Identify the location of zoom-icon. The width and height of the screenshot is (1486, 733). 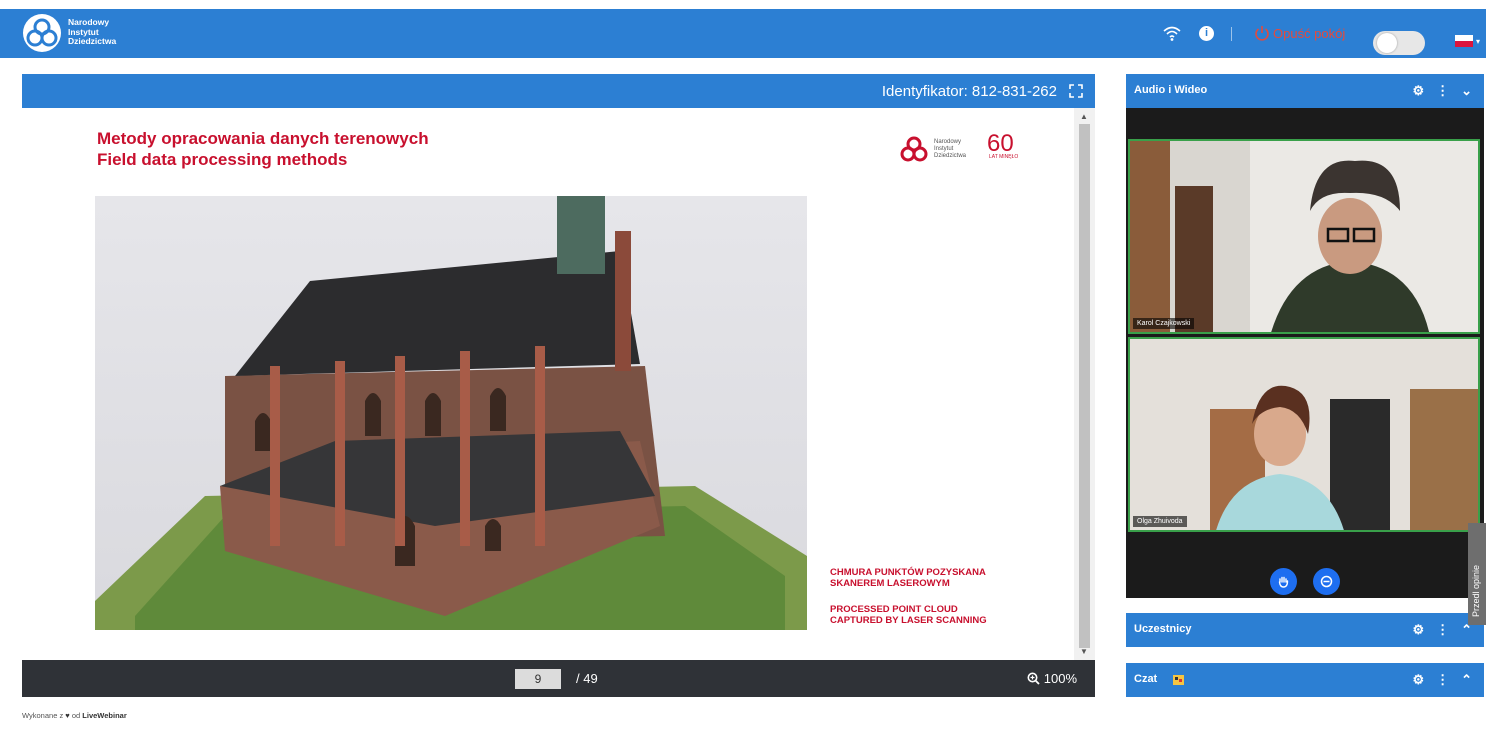
(1033, 678).